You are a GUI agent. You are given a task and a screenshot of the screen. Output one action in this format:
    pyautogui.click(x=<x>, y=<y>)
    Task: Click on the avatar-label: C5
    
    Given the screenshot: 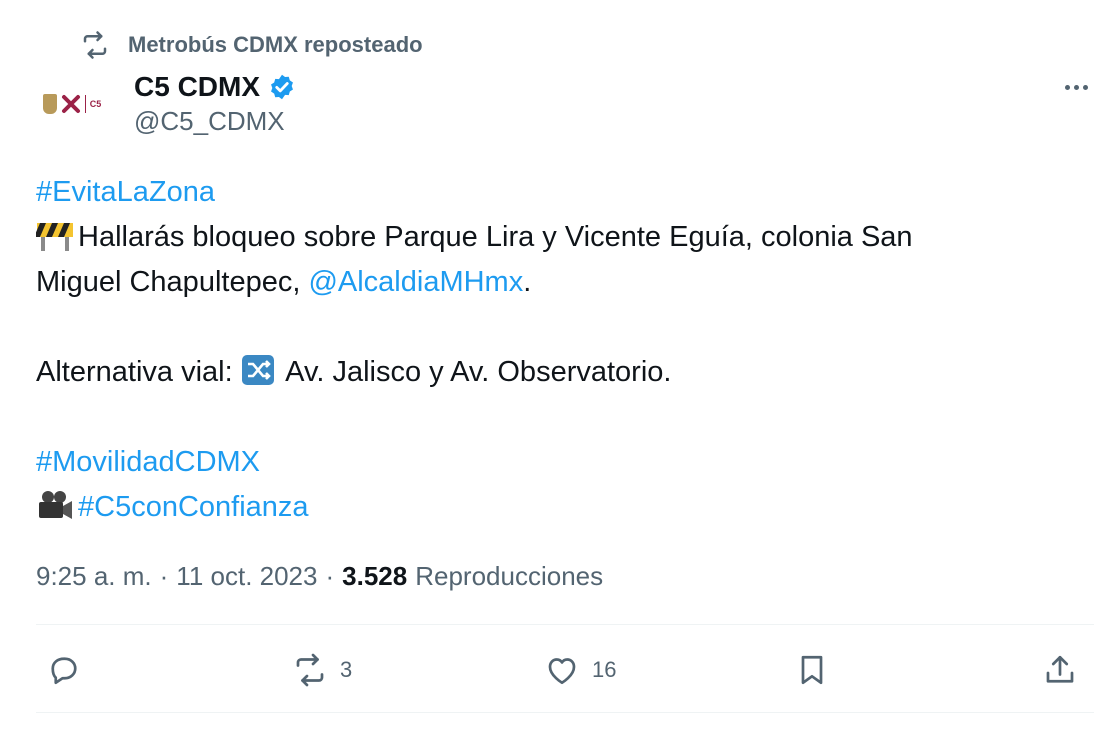 What is the action you would take?
    pyautogui.click(x=95, y=104)
    